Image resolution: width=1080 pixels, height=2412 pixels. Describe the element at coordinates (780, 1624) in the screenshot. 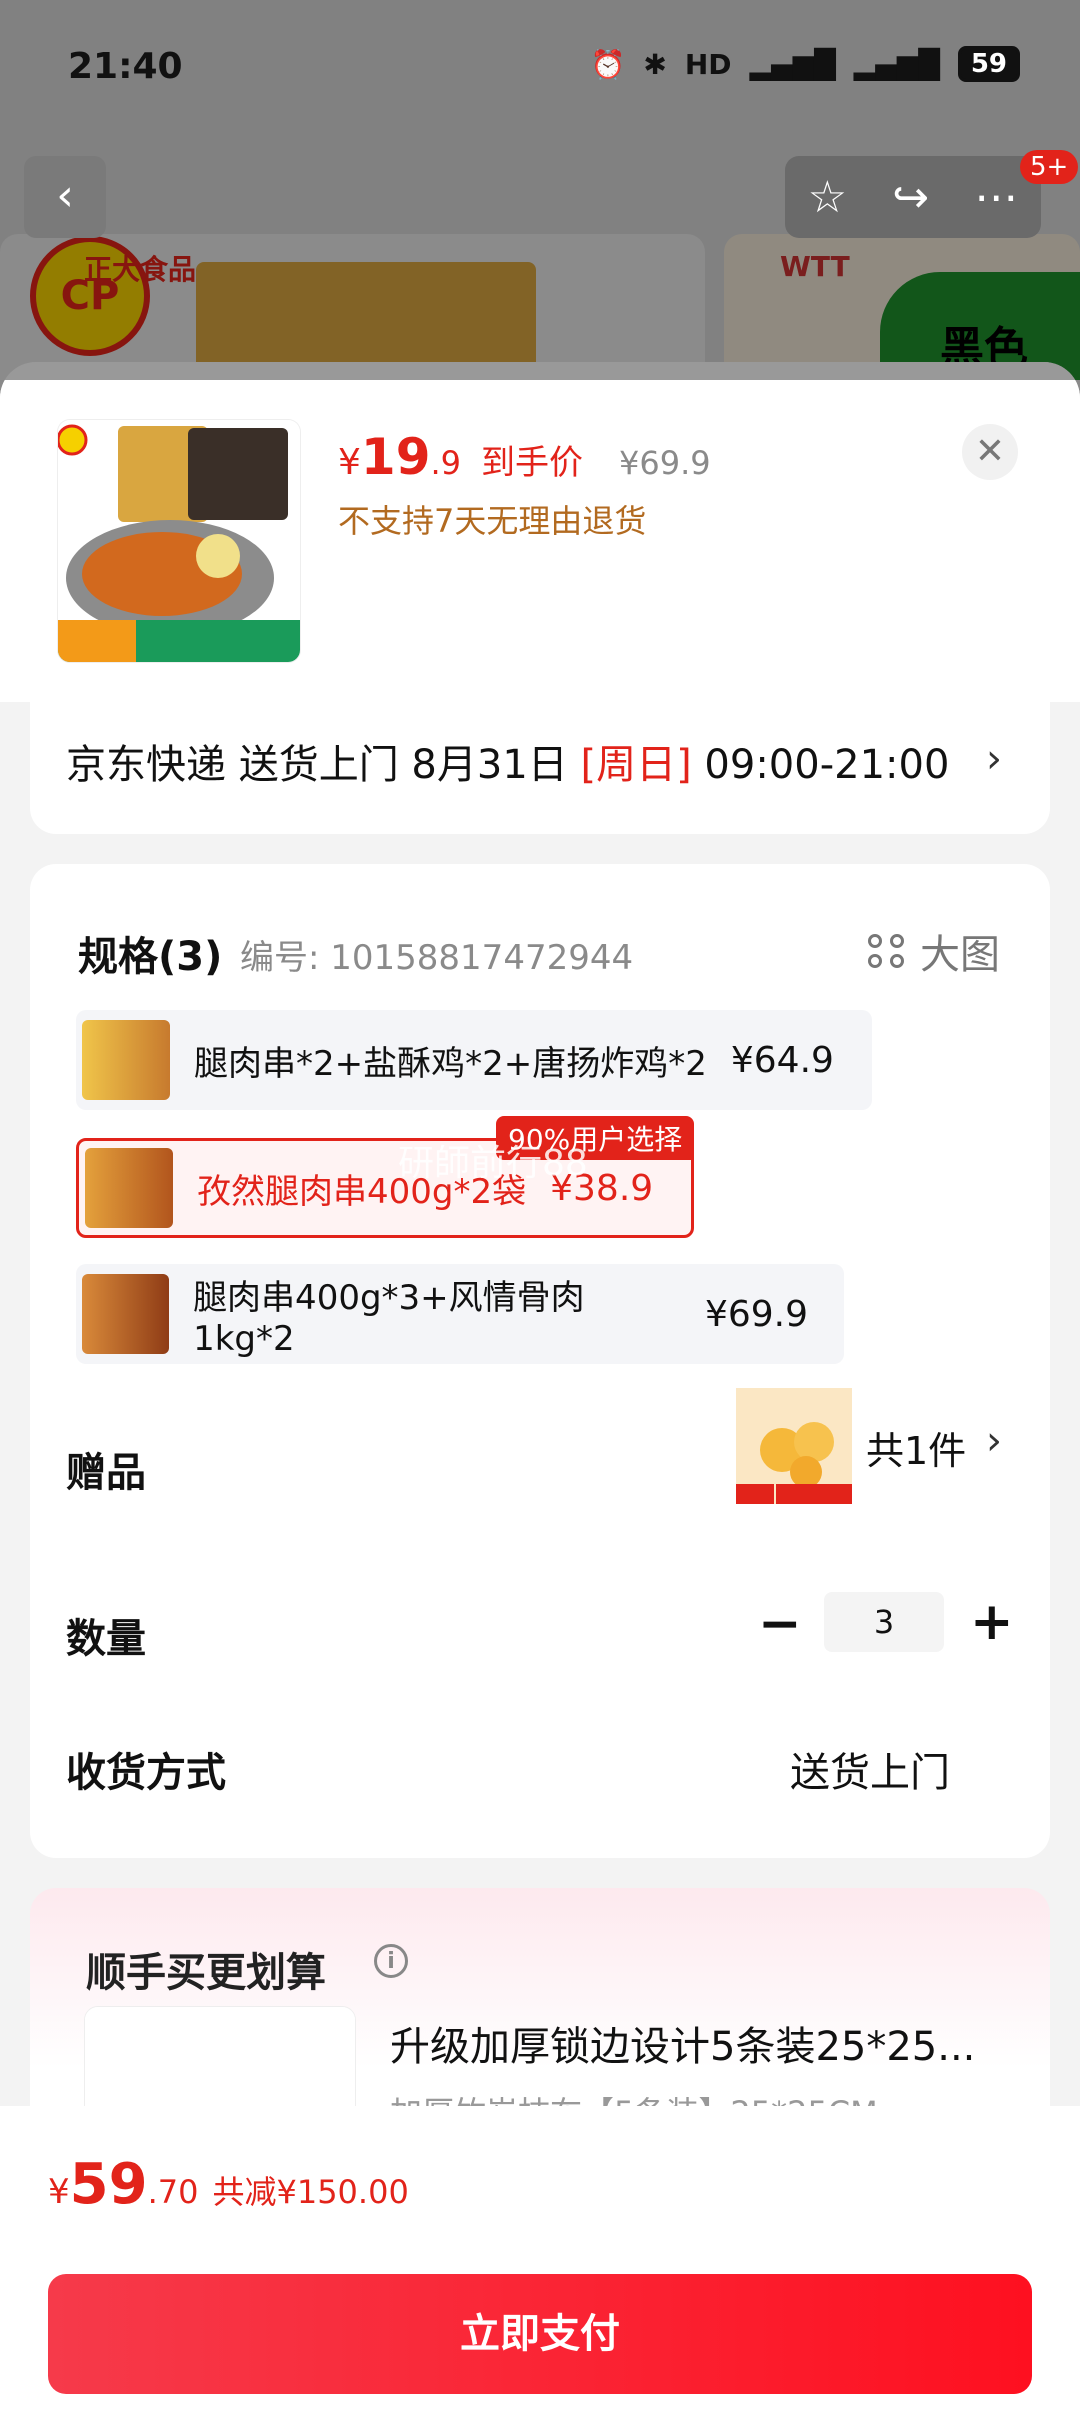

I see `quantity-decrease-button: −` at that location.